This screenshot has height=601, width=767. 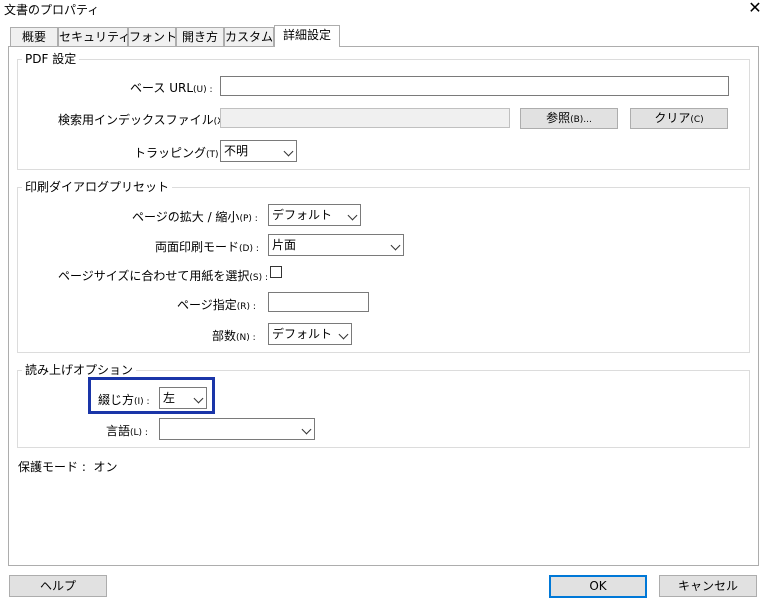 What do you see at coordinates (679, 118) in the screenshot?
I see `clear-button: クリア(C)` at bounding box center [679, 118].